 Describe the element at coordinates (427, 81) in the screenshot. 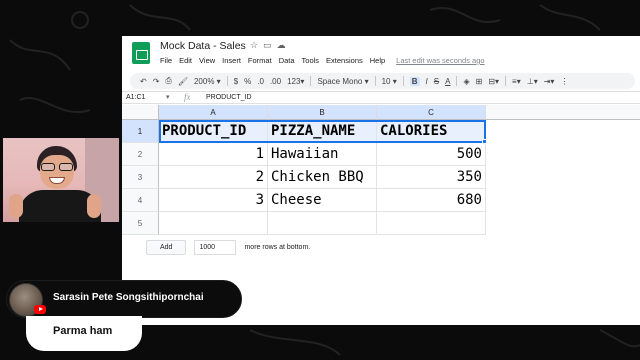

I see `italic-button: I` at that location.